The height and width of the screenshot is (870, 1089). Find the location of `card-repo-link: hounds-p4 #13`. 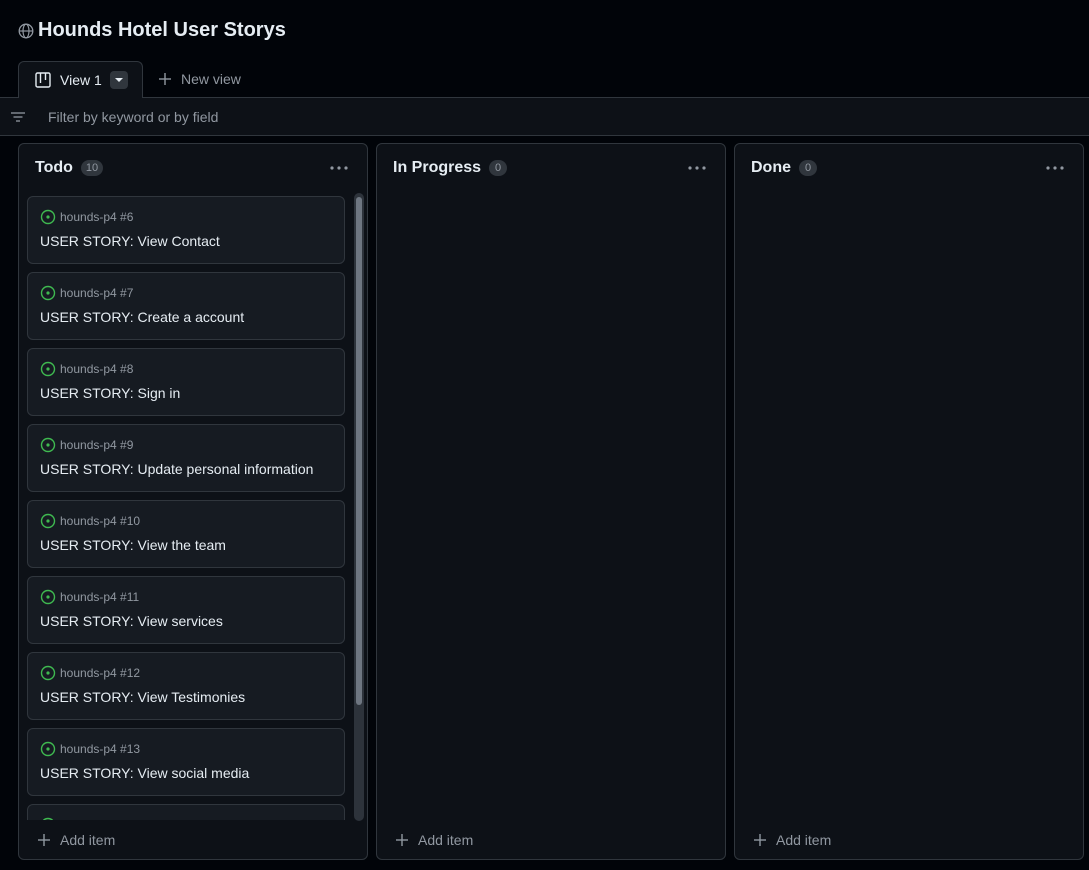

card-repo-link: hounds-p4 #13 is located at coordinates (100, 749).